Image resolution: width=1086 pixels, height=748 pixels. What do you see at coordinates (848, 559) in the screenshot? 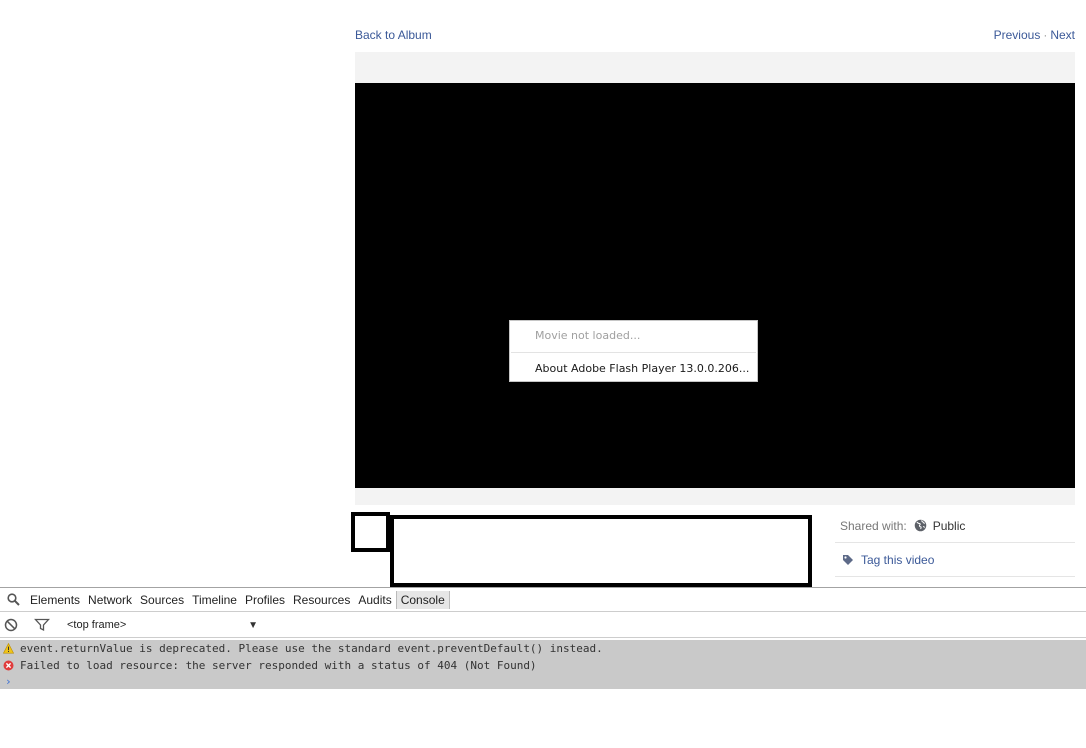
I see `tag-icon` at bounding box center [848, 559].